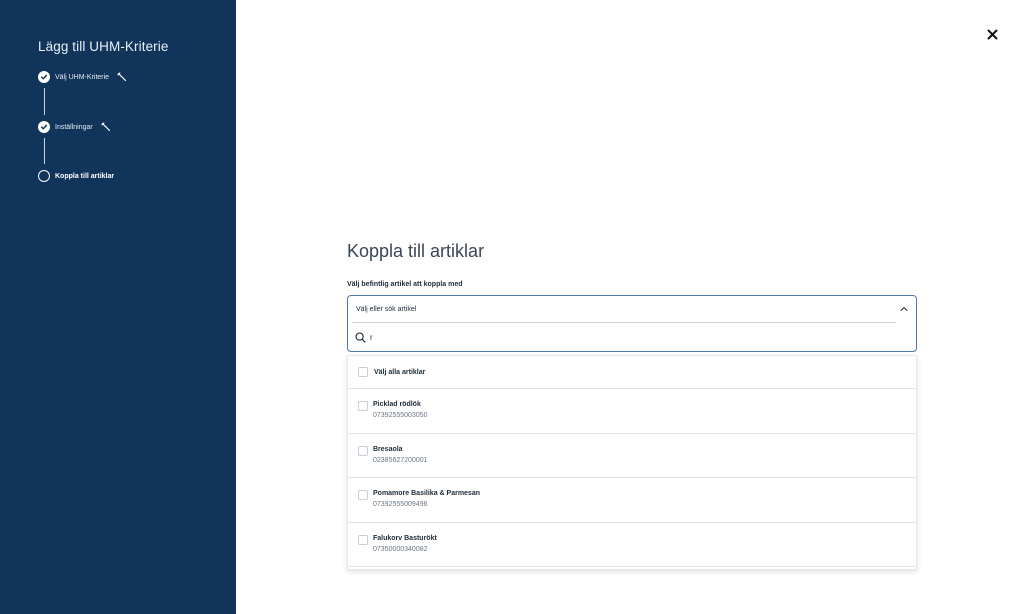 Image resolution: width=1024 pixels, height=614 pixels. I want to click on close-button, so click(992, 34).